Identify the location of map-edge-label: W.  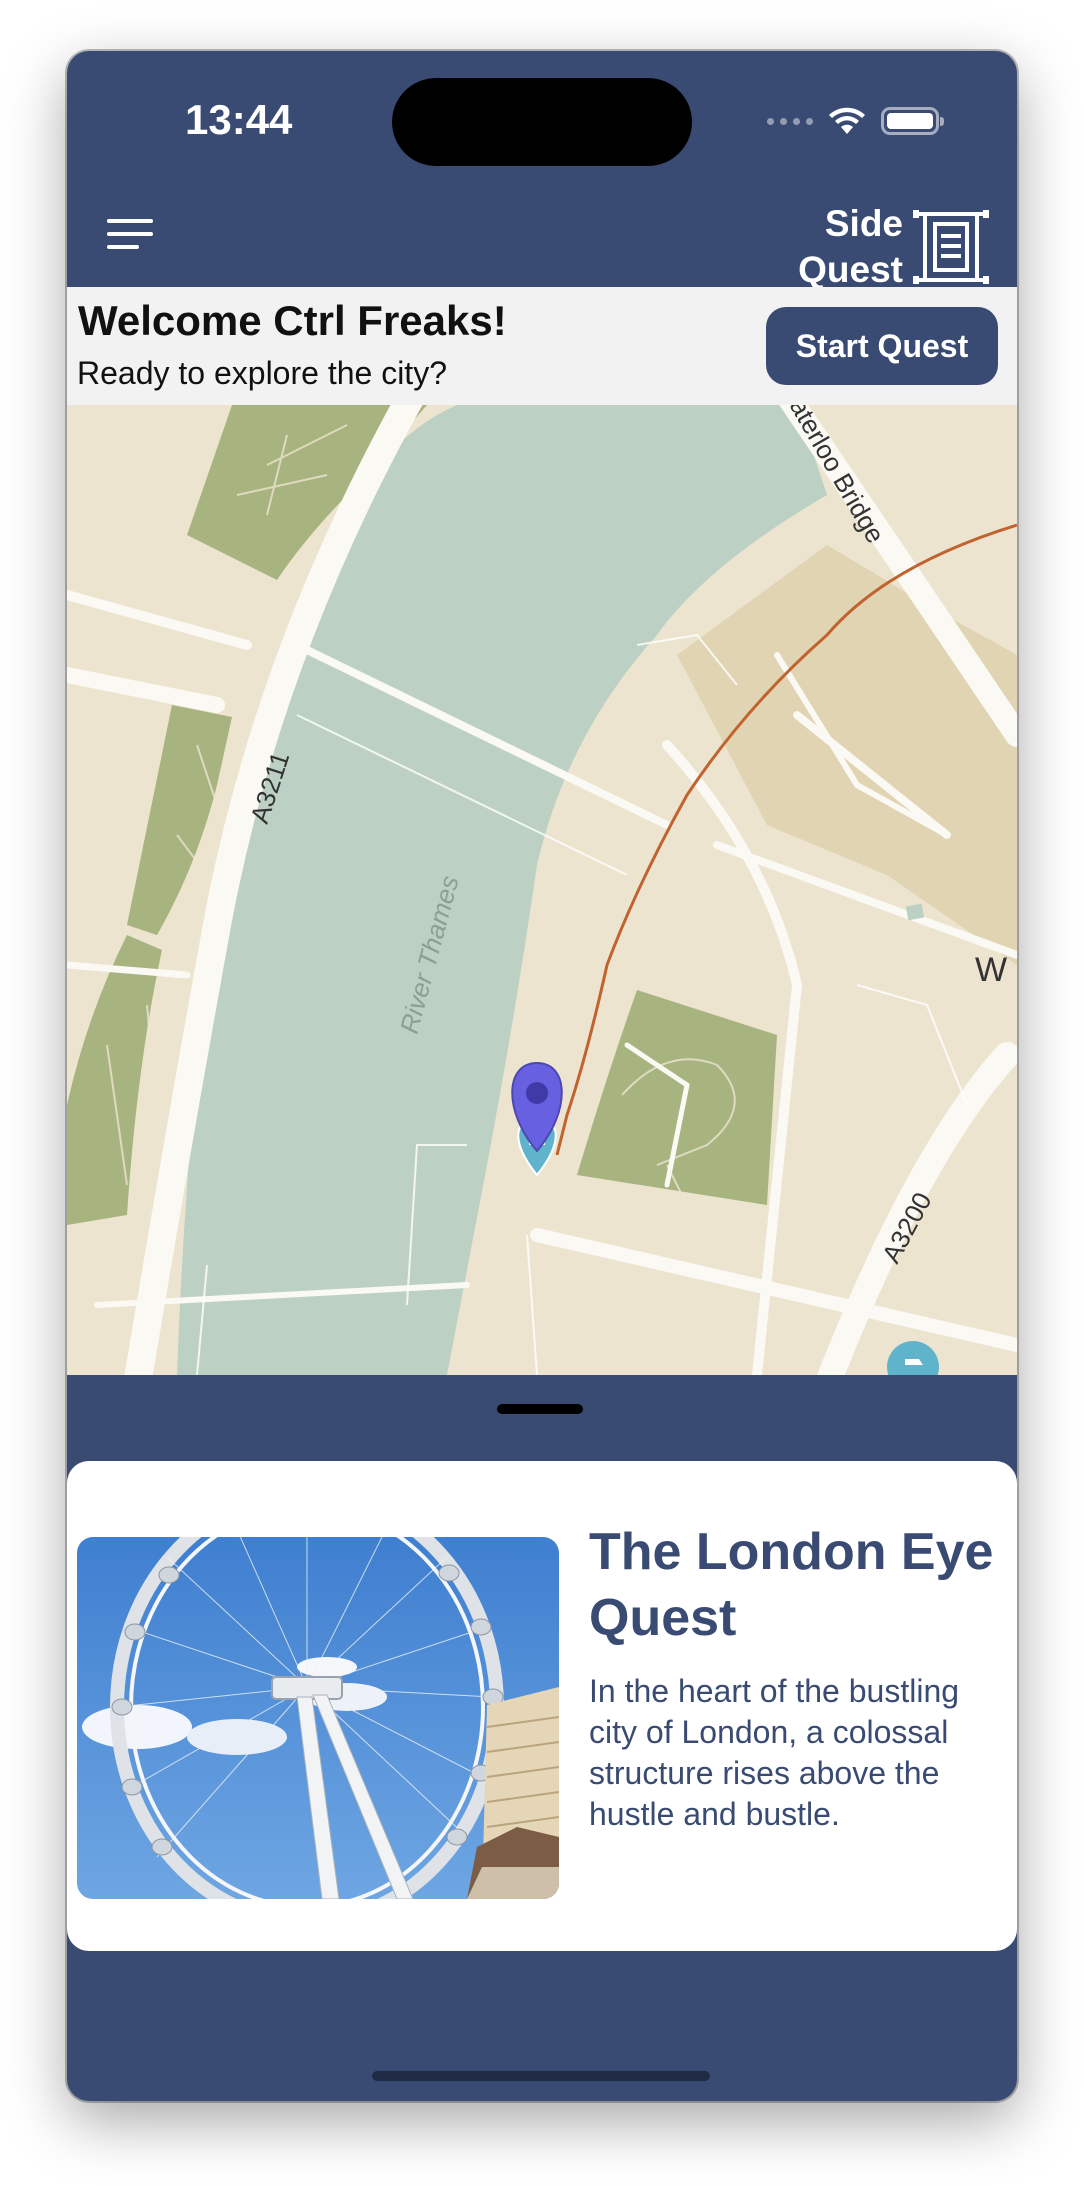
(991, 970).